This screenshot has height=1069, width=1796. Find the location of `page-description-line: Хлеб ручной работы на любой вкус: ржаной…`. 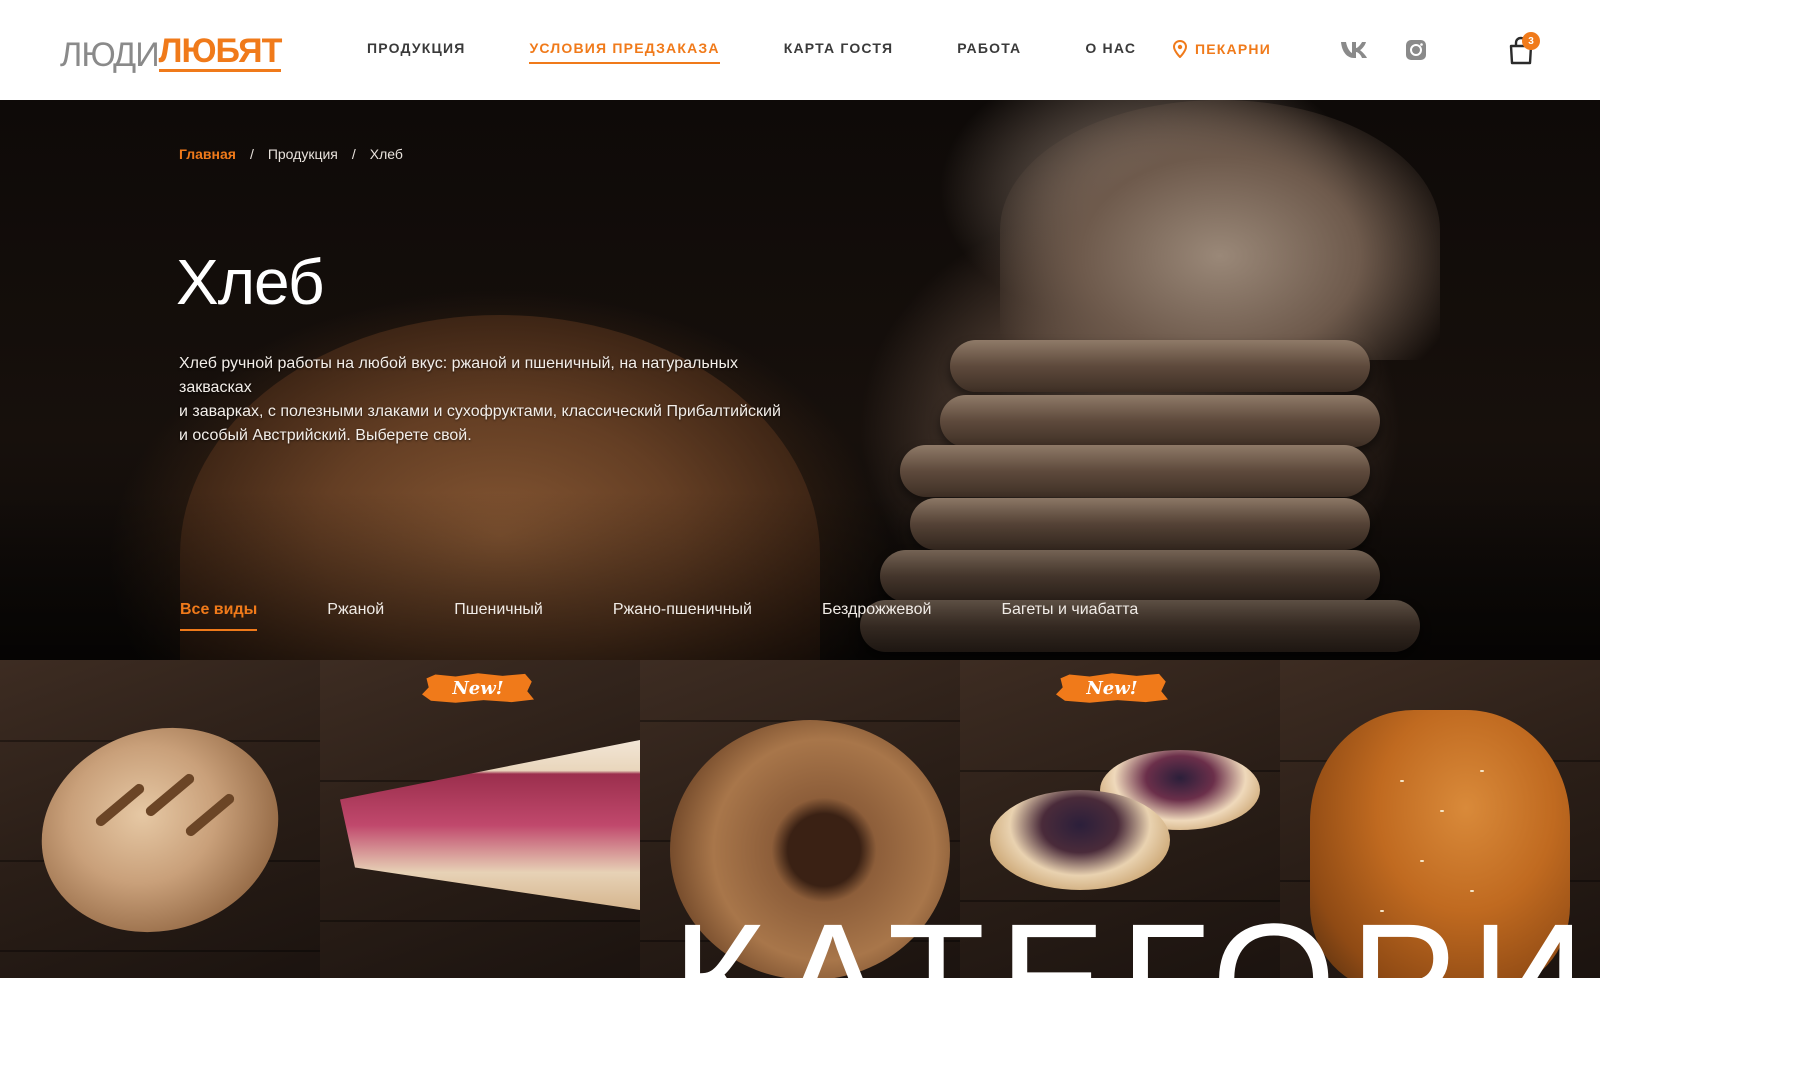

page-description-line: Хлеб ручной работы на любой вкус: ржаной… is located at coordinates (459, 375).